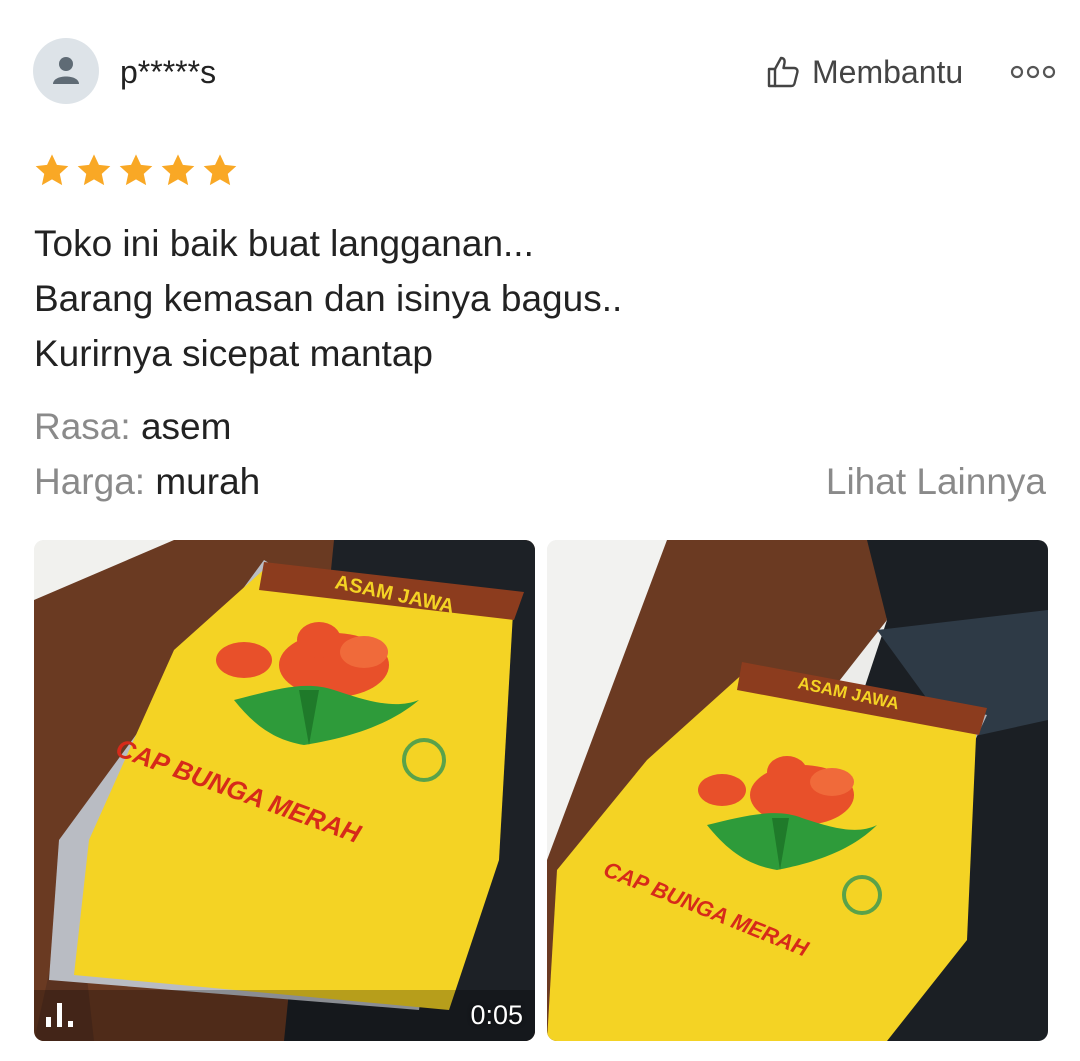 The image size is (1080, 1061). Describe the element at coordinates (888, 71) in the screenshot. I see `helpful-label: Membantu` at that location.